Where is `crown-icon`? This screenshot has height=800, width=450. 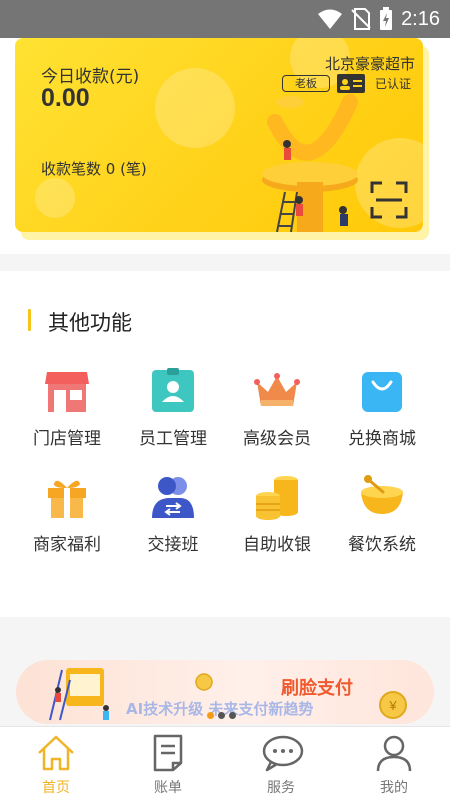 crown-icon is located at coordinates (277, 389).